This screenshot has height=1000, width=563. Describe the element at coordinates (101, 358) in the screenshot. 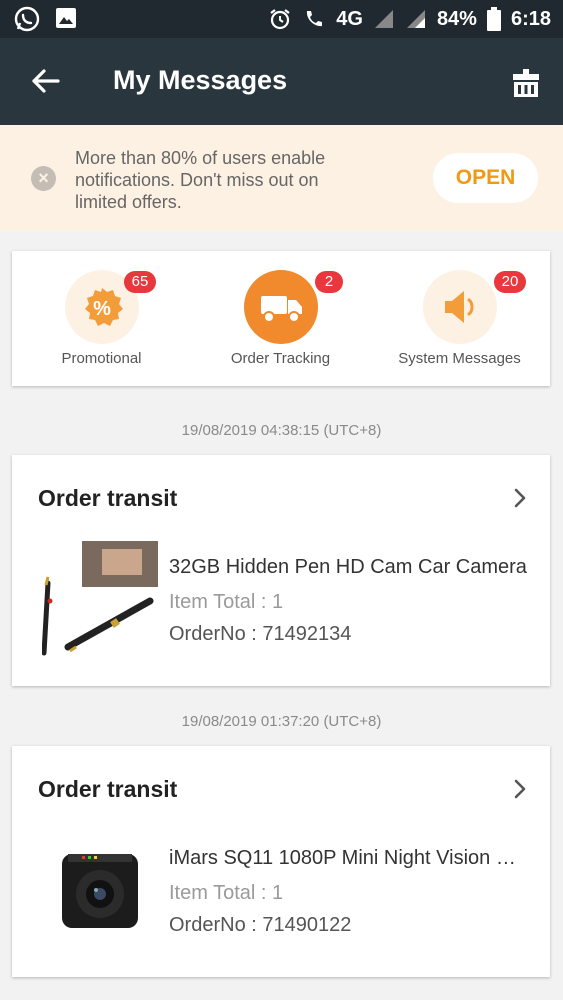

I see `category-label: Promotional` at that location.